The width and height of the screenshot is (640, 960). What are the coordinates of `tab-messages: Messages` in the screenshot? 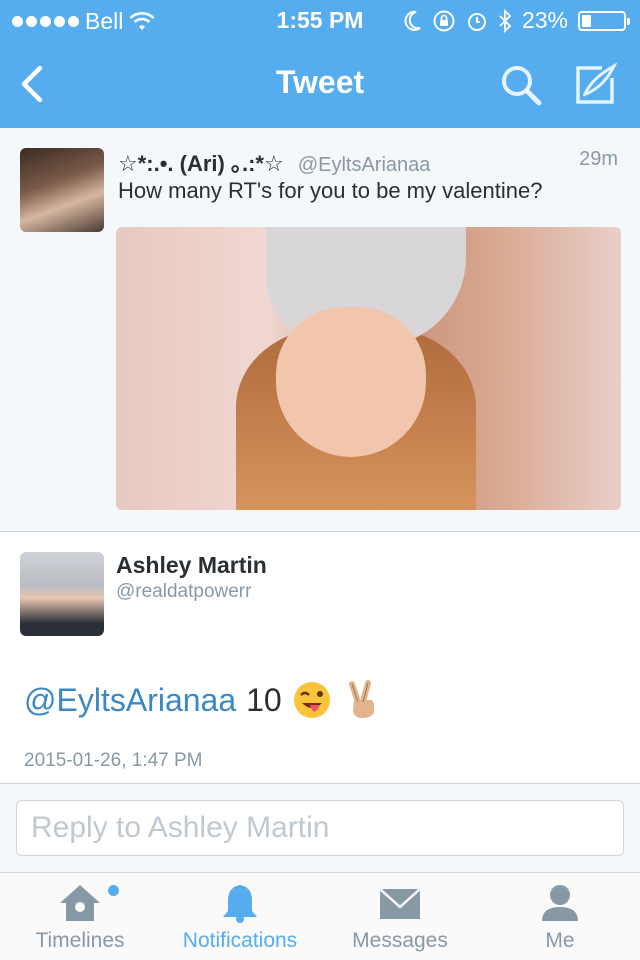 It's located at (400, 916).